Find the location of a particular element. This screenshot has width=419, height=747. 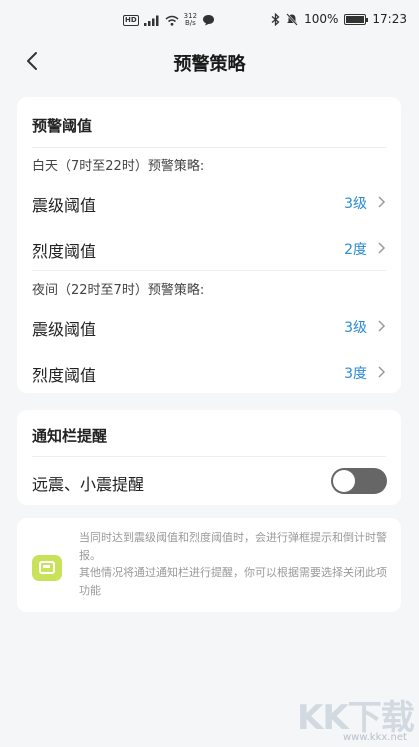

clock: 17:23 is located at coordinates (389, 19).